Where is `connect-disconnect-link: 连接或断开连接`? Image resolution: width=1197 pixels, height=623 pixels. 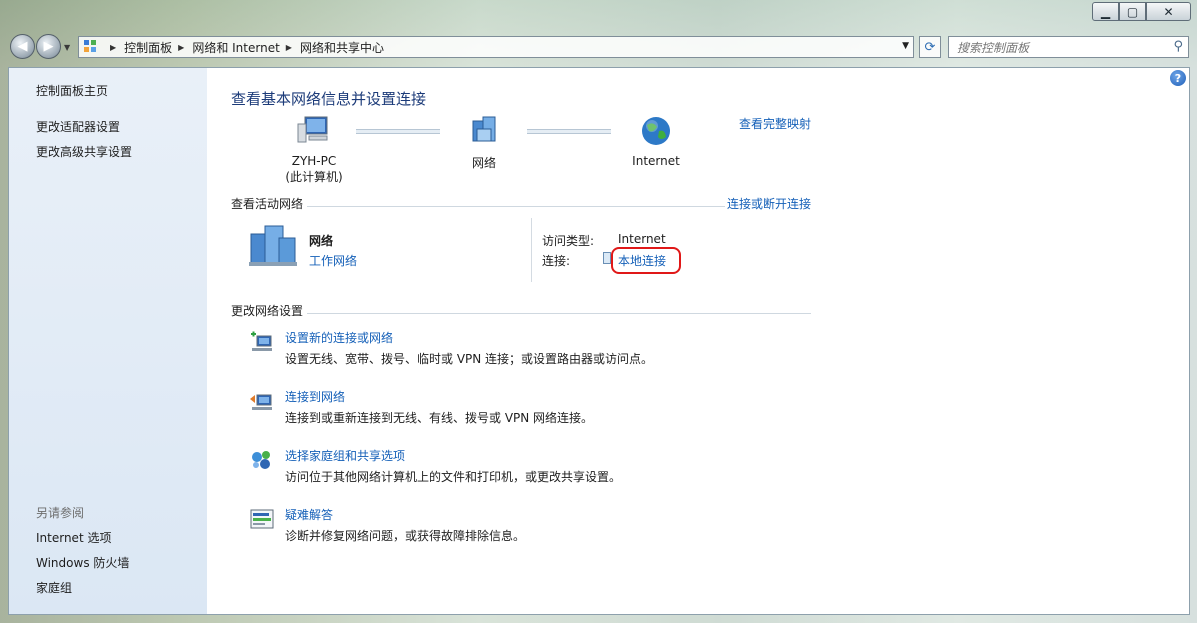
connect-disconnect-link: 连接或断开连接 is located at coordinates (769, 203).